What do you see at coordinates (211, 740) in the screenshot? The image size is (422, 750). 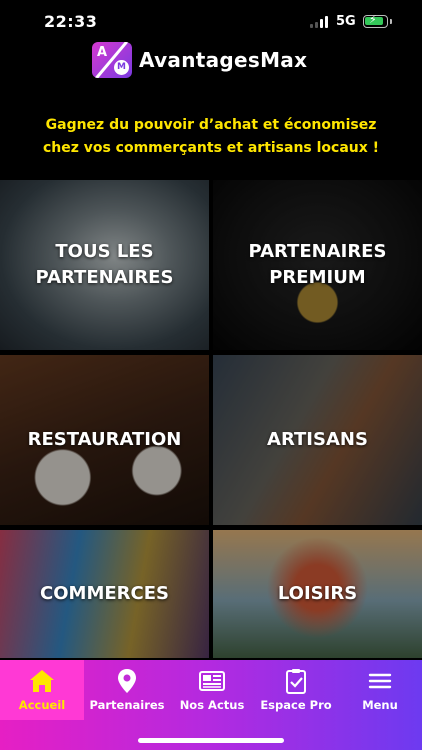 I see `home-indicator` at bounding box center [211, 740].